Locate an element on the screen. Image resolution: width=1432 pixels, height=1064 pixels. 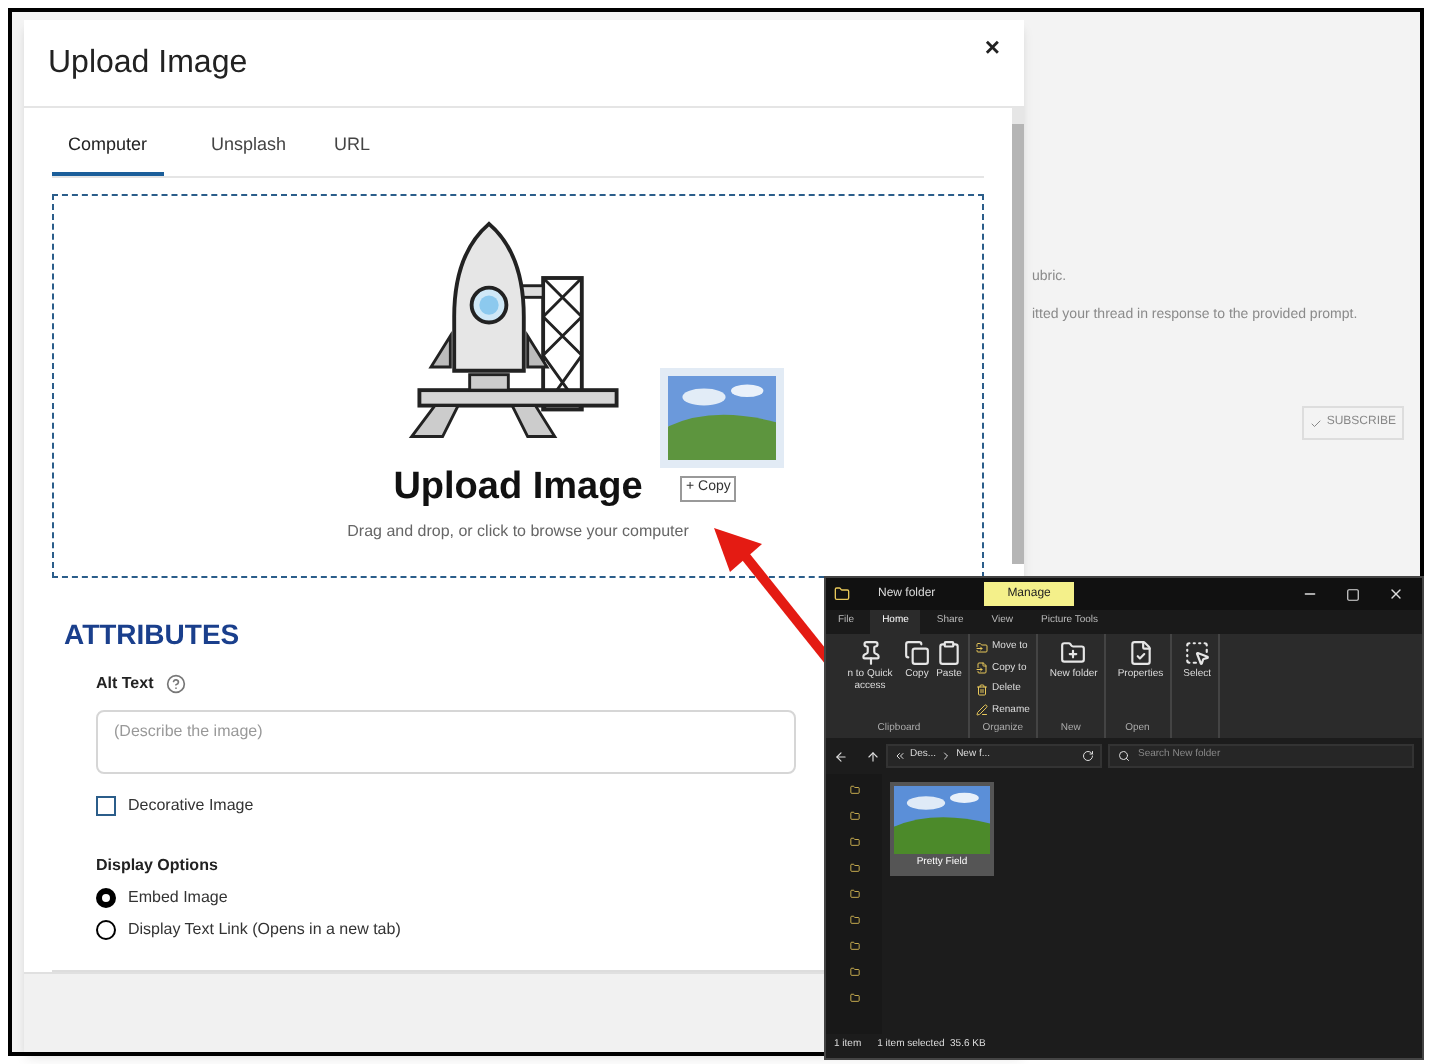
dialog-tab: Computer is located at coordinates (108, 153).